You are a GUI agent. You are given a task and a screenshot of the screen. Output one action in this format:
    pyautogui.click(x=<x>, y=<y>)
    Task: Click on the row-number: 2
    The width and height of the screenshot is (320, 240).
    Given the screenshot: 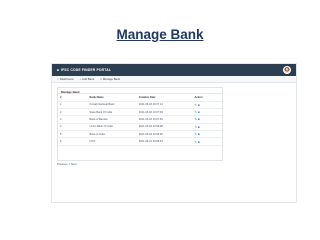 What is the action you would take?
    pyautogui.click(x=73, y=112)
    